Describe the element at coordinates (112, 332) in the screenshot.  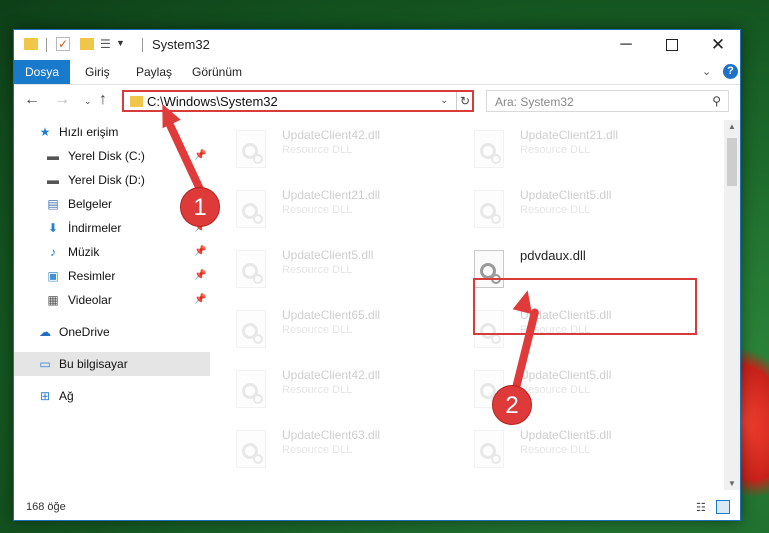
I see `sidebar-item-onedrive: ☁ OneDrive` at that location.